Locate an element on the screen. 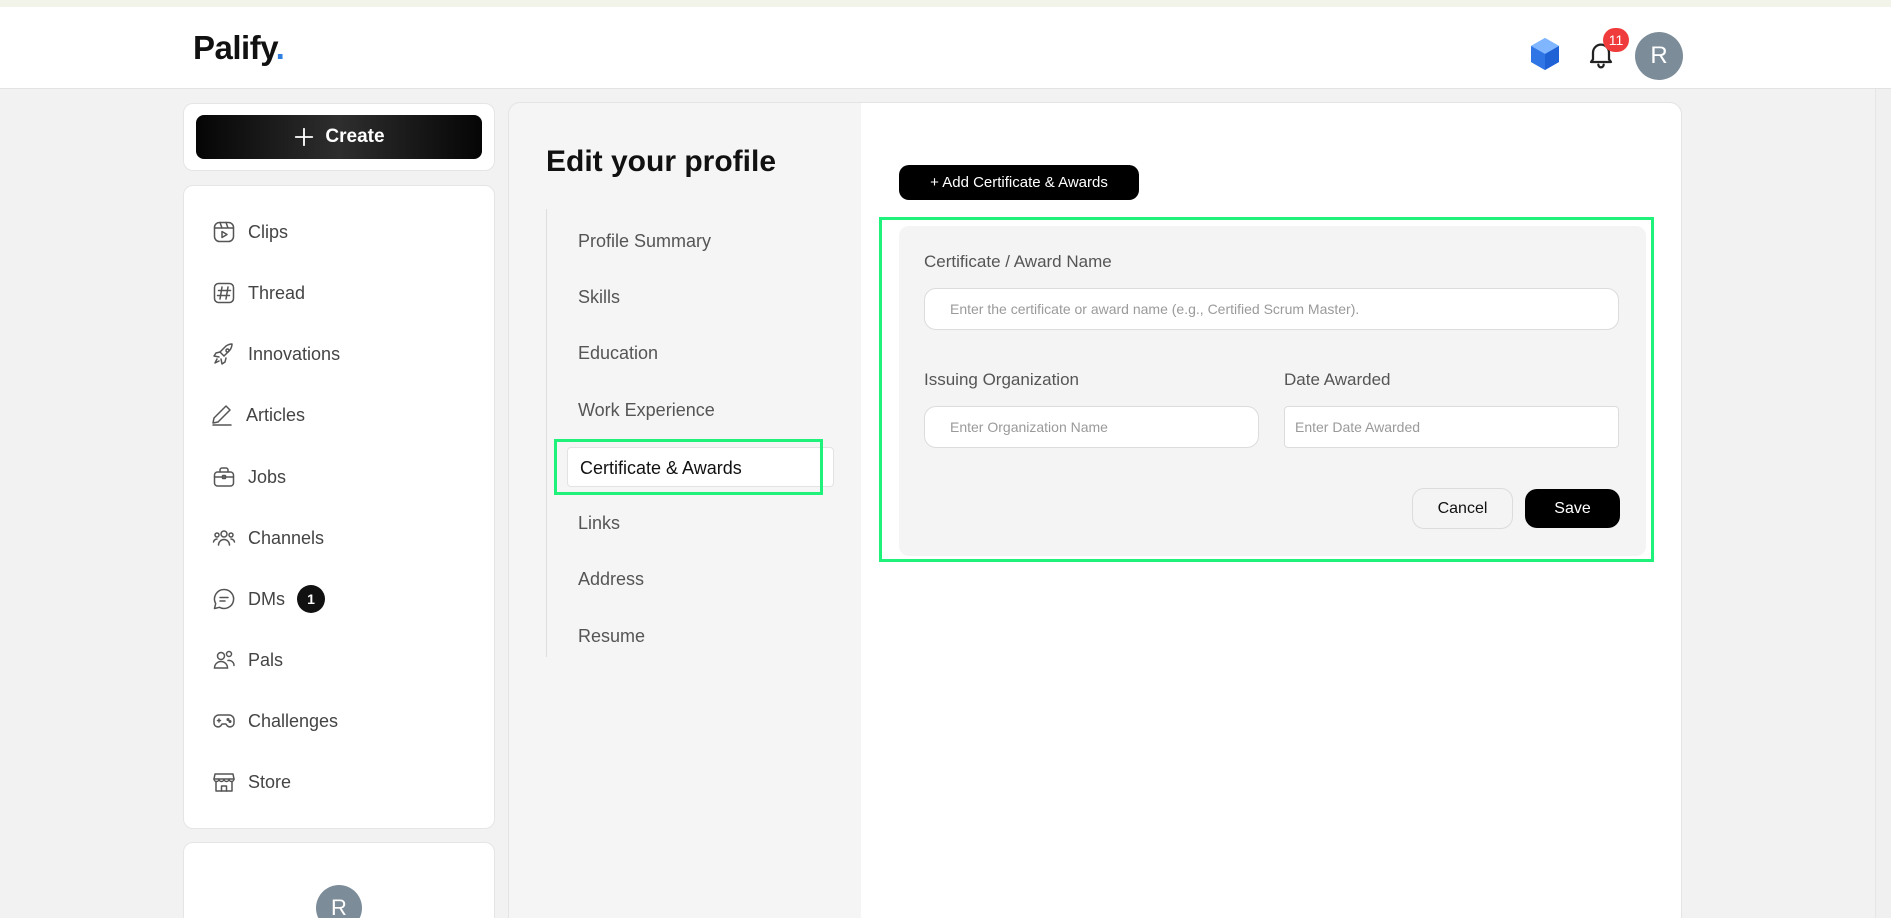 This screenshot has width=1891, height=918. menu-item-address: Address is located at coordinates (611, 579).